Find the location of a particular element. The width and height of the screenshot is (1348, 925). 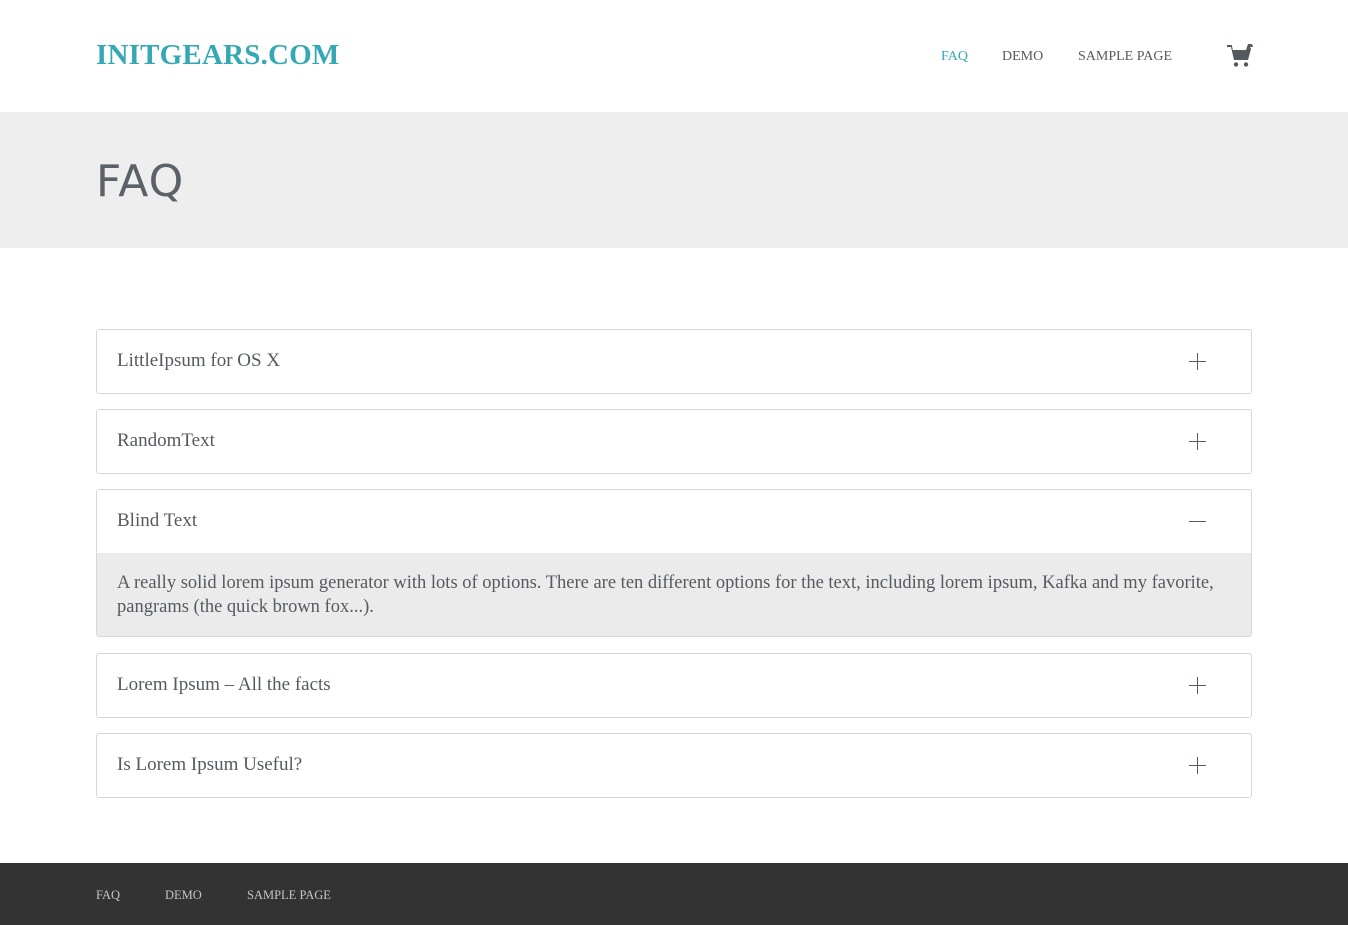

nav-item-sample-page: SAMPLE PAGE is located at coordinates (1125, 57).